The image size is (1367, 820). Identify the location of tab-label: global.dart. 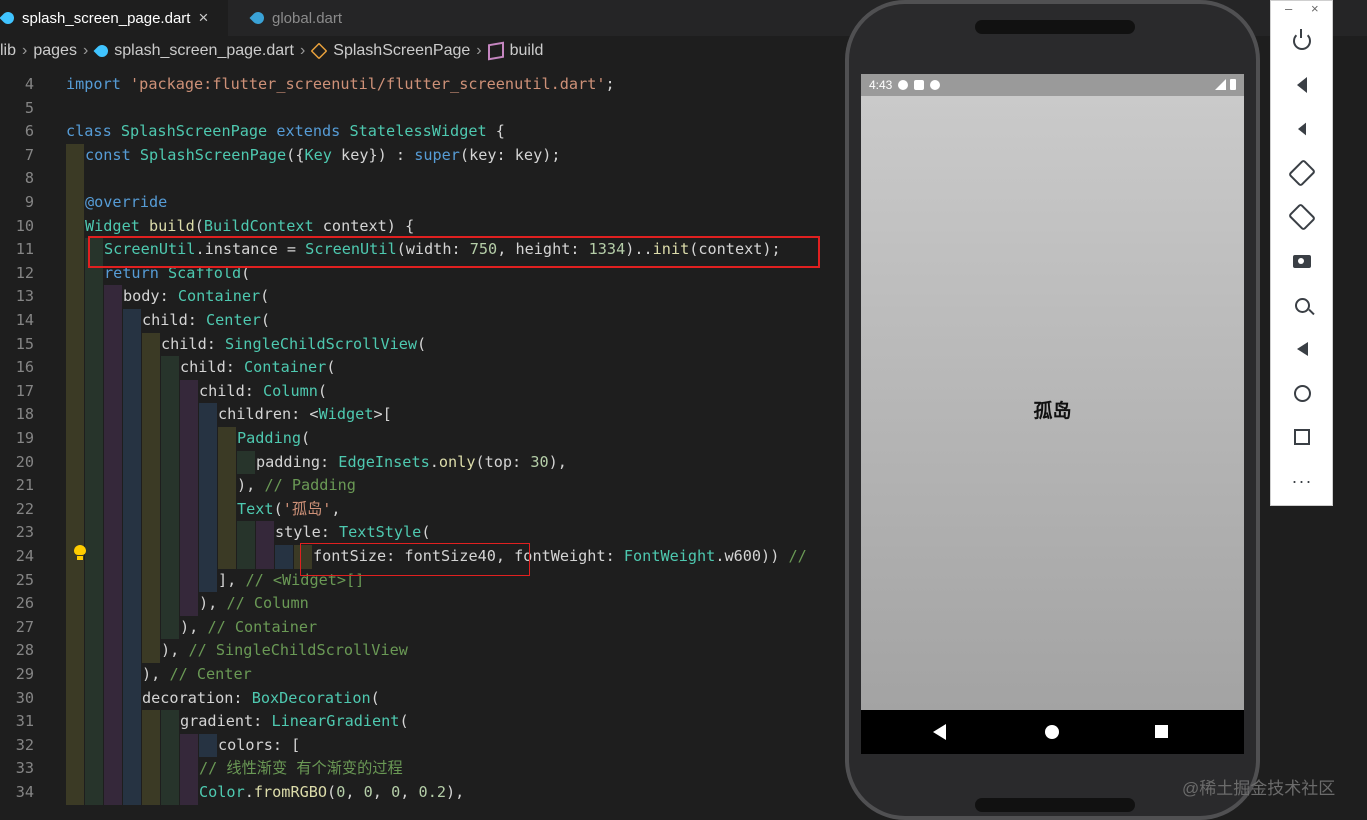
(307, 18).